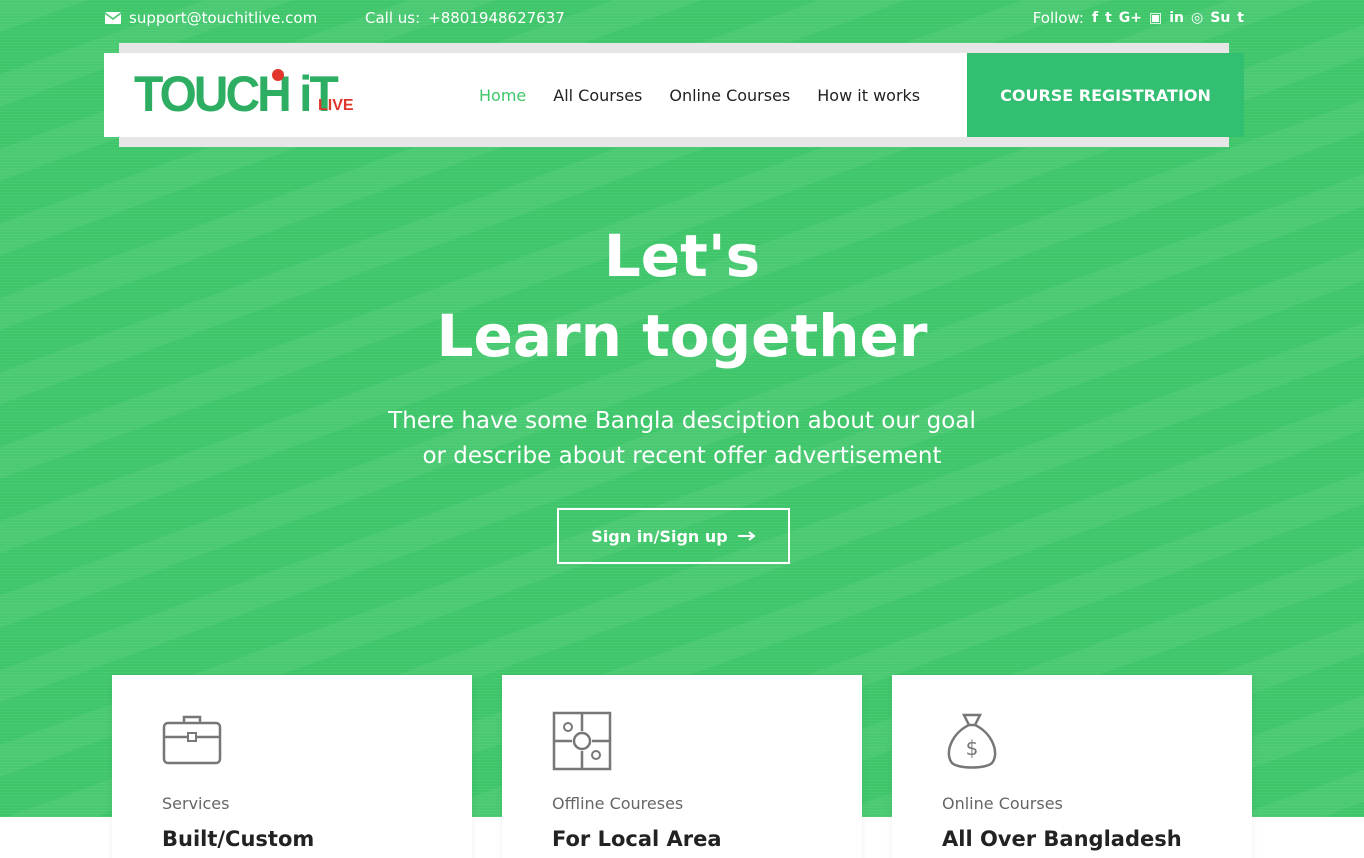 This screenshot has height=858, width=1364. What do you see at coordinates (682, 766) in the screenshot?
I see `offline-courses-card: Offline Coureses For Local Area` at bounding box center [682, 766].